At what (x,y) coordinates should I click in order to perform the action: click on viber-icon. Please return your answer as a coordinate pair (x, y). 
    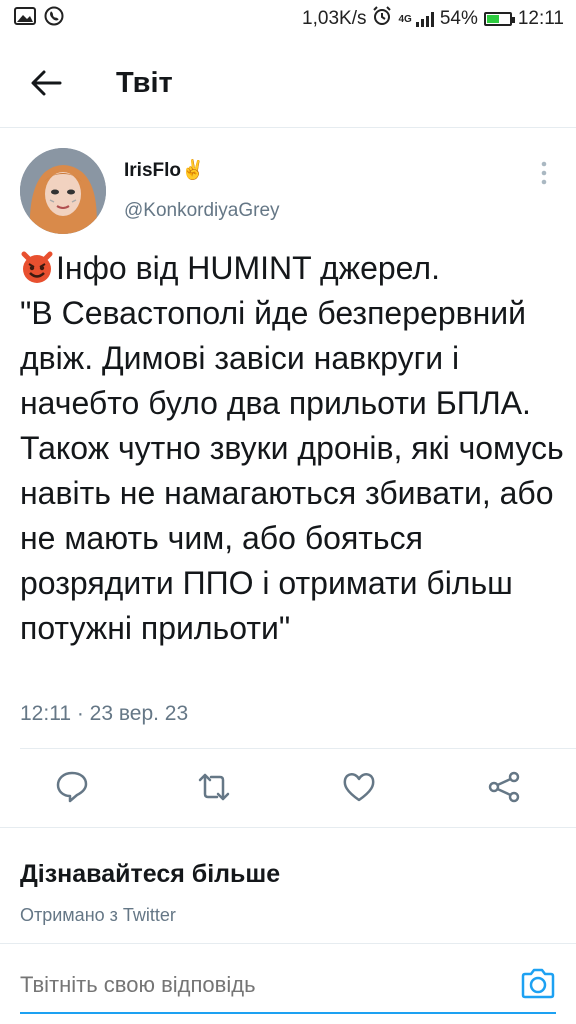
    Looking at the image, I should click on (54, 19).